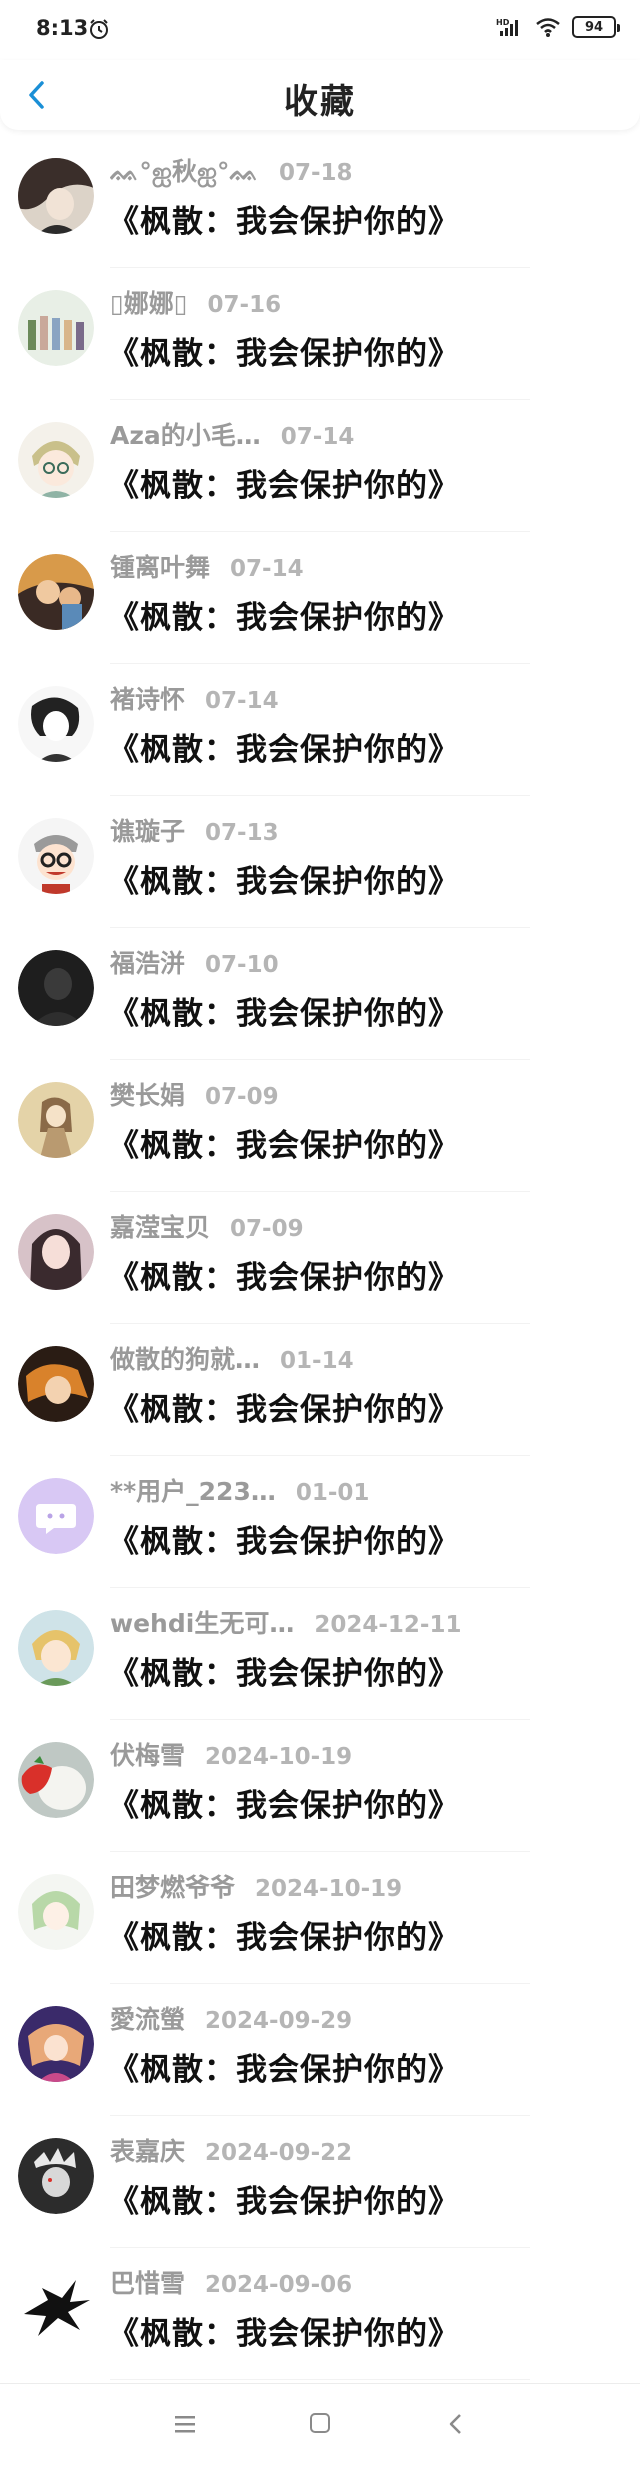 The height and width of the screenshot is (2469, 640). What do you see at coordinates (548, 27) in the screenshot?
I see `wifi-icon` at bounding box center [548, 27].